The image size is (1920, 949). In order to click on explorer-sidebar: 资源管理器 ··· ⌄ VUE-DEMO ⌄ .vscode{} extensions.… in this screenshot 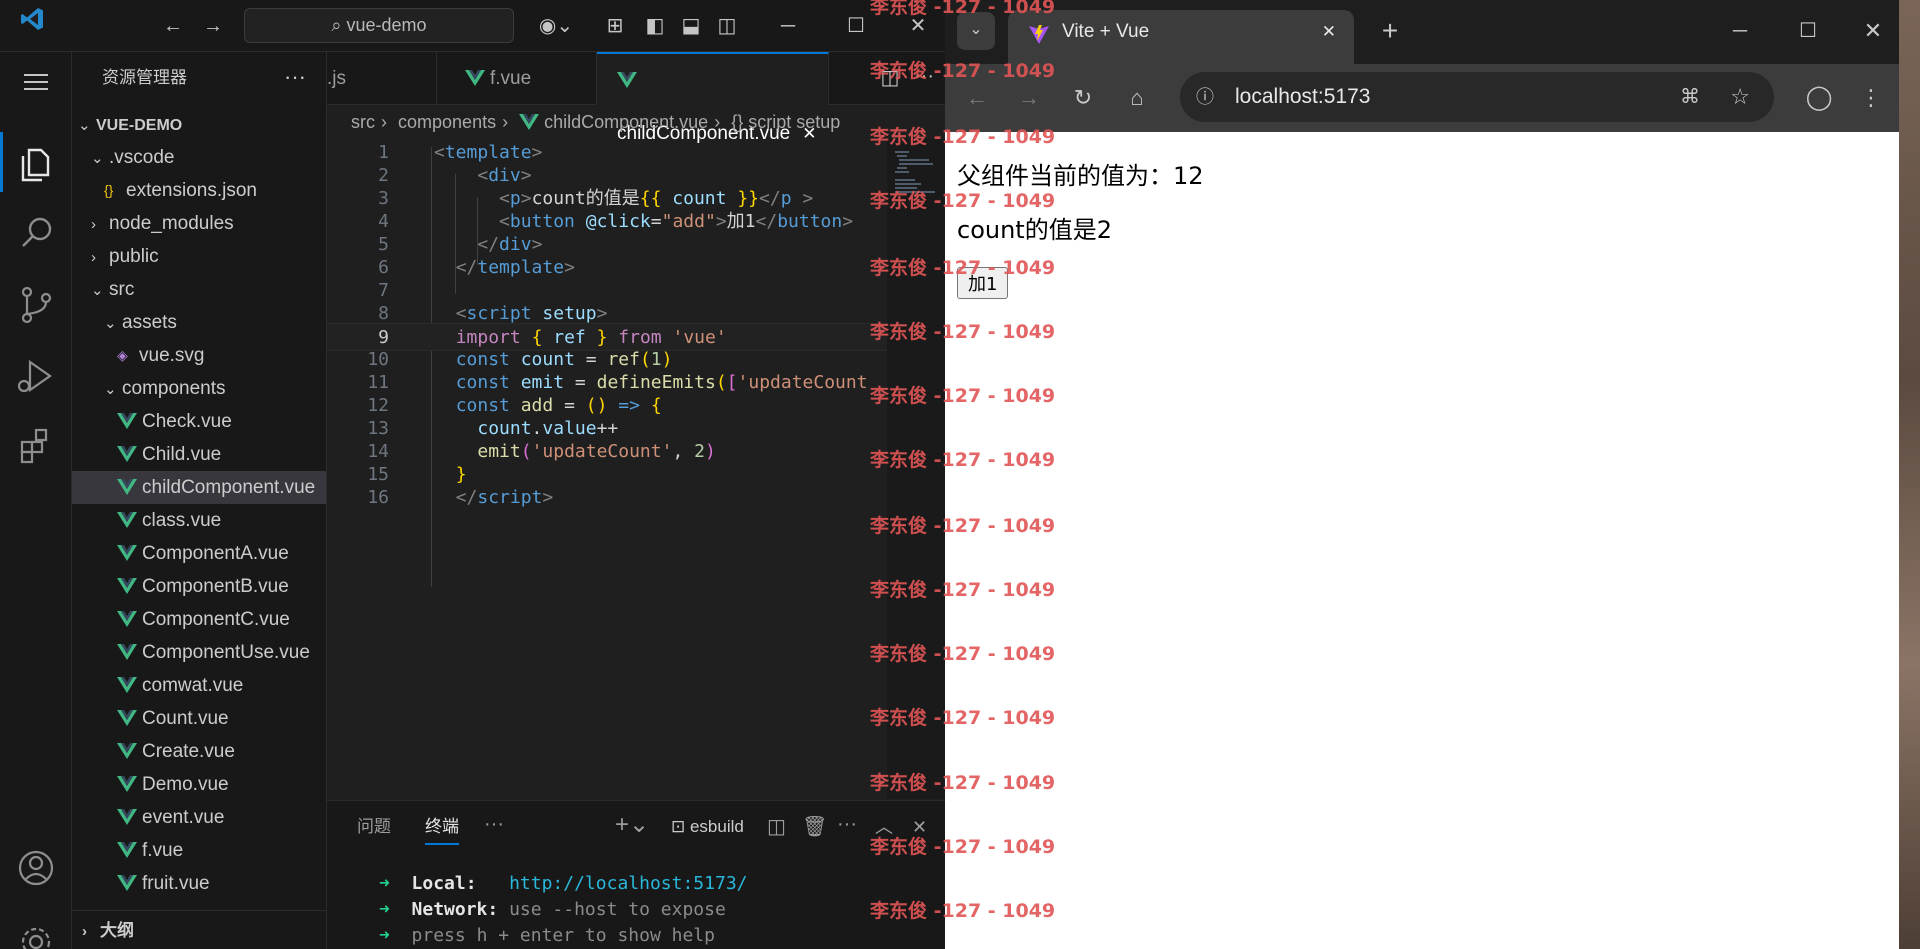, I will do `click(199, 500)`.